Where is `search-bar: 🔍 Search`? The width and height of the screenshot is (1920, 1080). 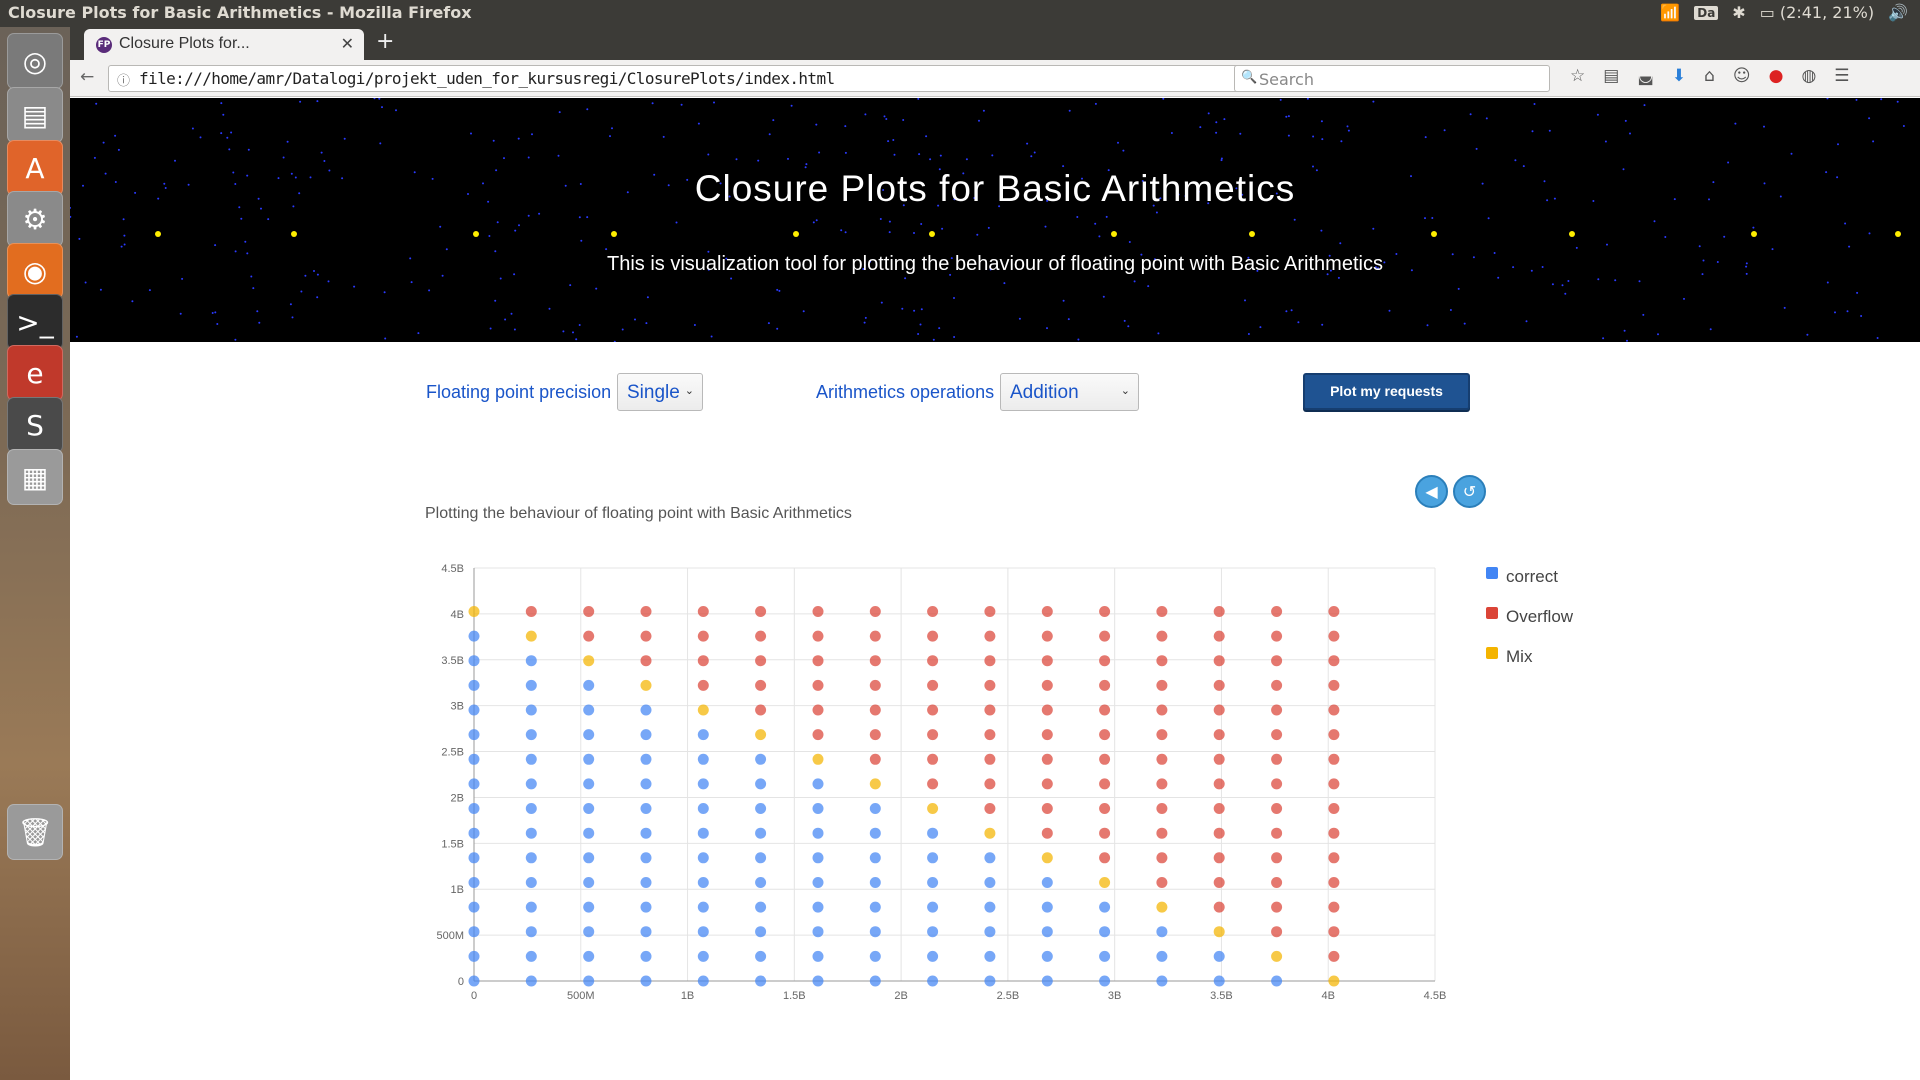
search-bar: 🔍 Search is located at coordinates (1392, 78).